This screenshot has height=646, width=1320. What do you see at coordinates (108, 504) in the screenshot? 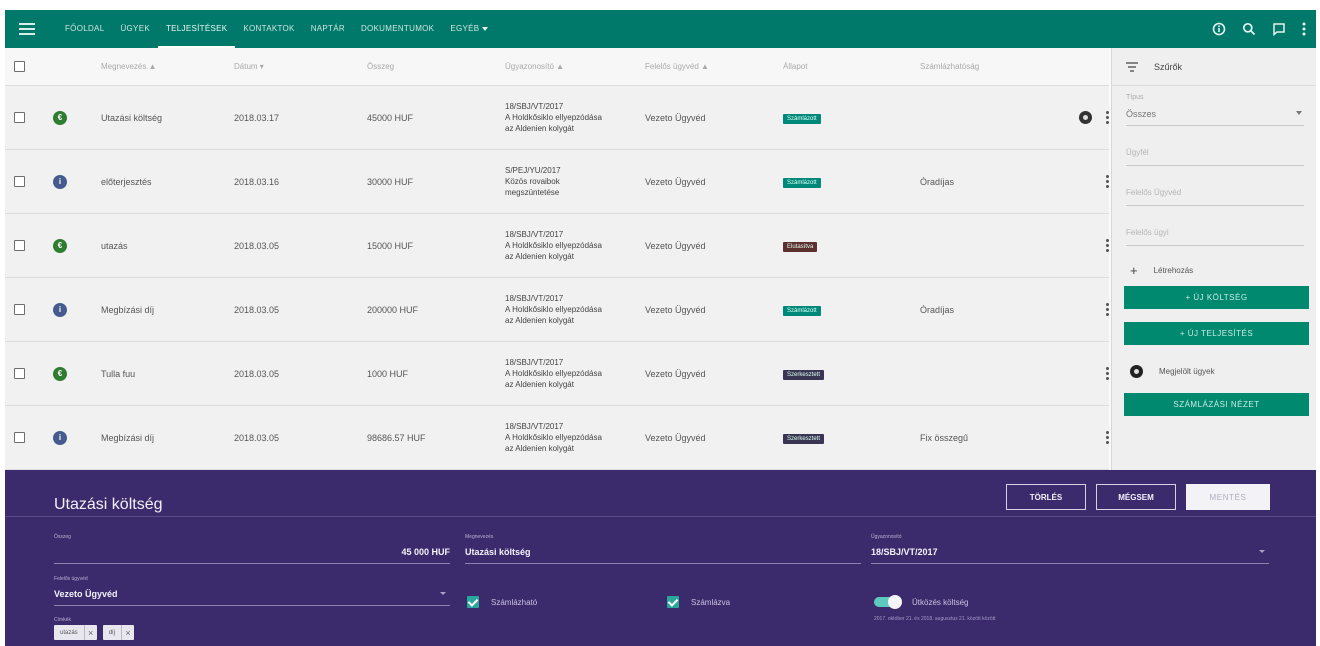
I see `detail-title: Utazási költség` at bounding box center [108, 504].